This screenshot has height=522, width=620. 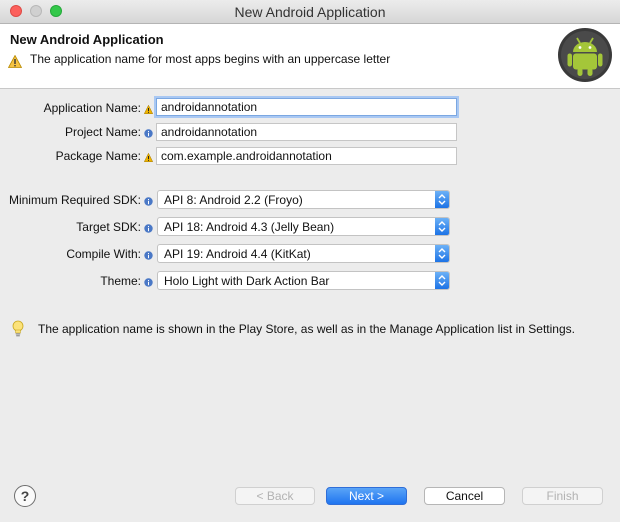 I want to click on compile-with-value: API 19: Android 4.4 (KitKat), so click(x=237, y=254).